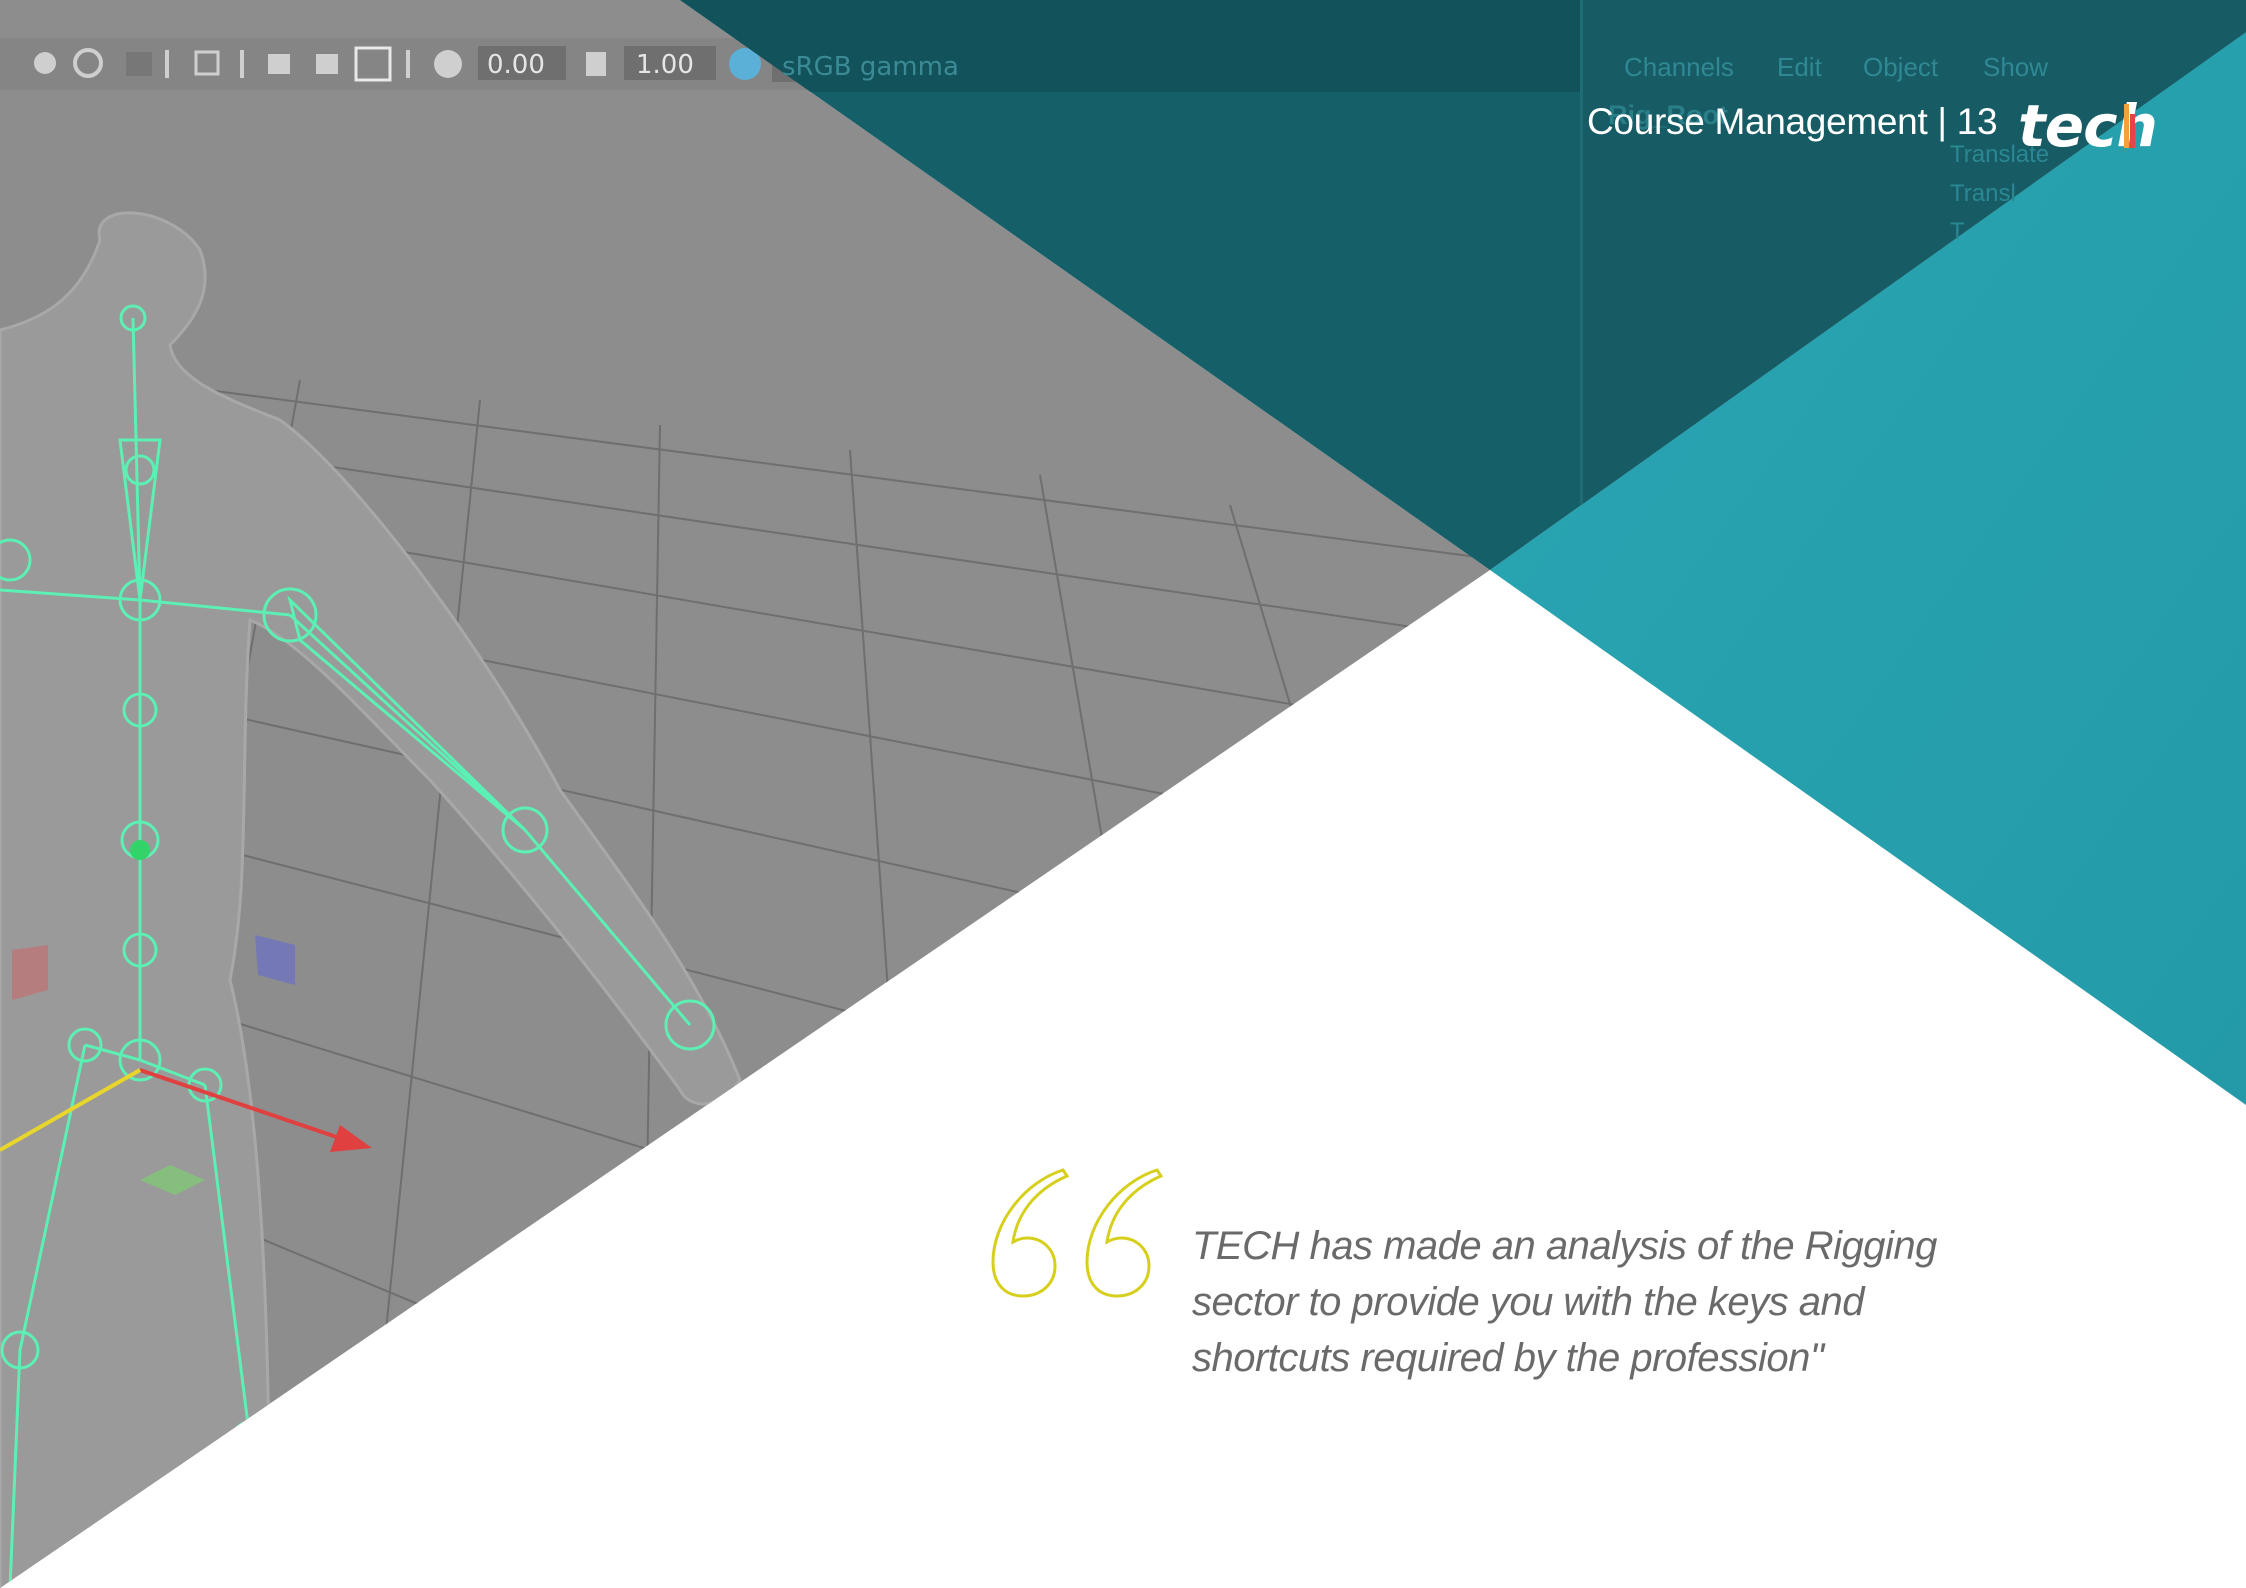 This screenshot has width=2246, height=1588. I want to click on color-space-label: sRGB gamma, so click(870, 67).